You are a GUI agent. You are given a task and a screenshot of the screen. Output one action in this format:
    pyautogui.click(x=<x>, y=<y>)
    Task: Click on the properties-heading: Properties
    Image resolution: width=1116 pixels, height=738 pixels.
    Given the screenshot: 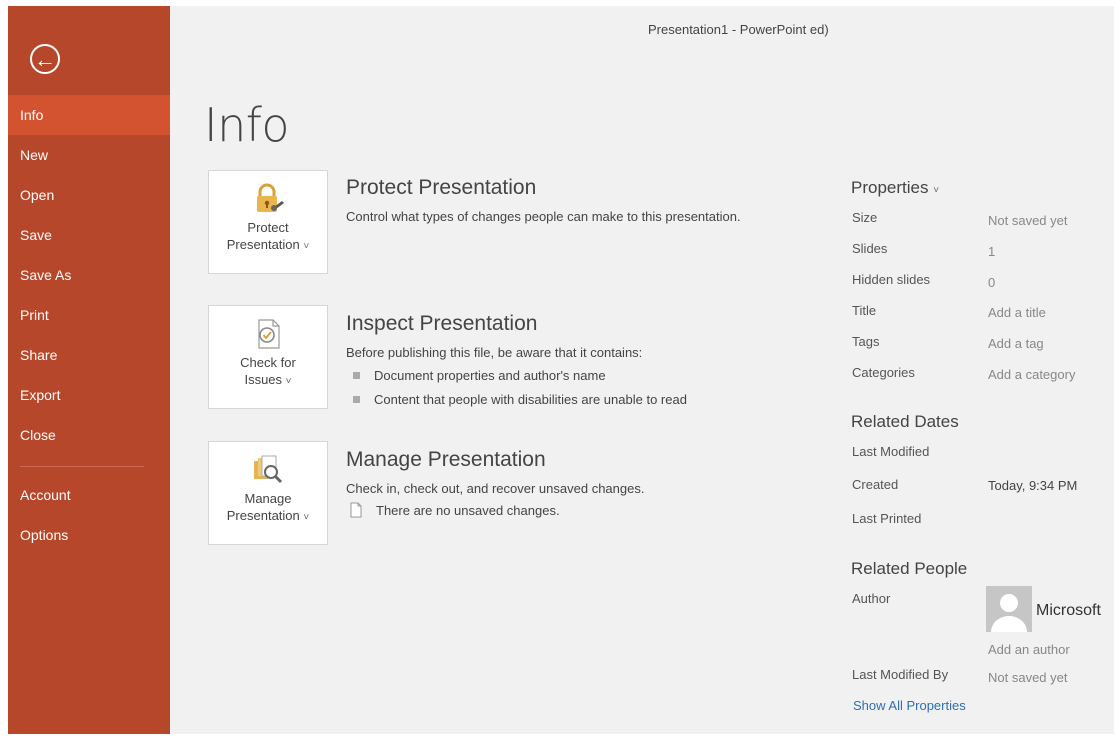 What is the action you would take?
    pyautogui.click(x=890, y=187)
    